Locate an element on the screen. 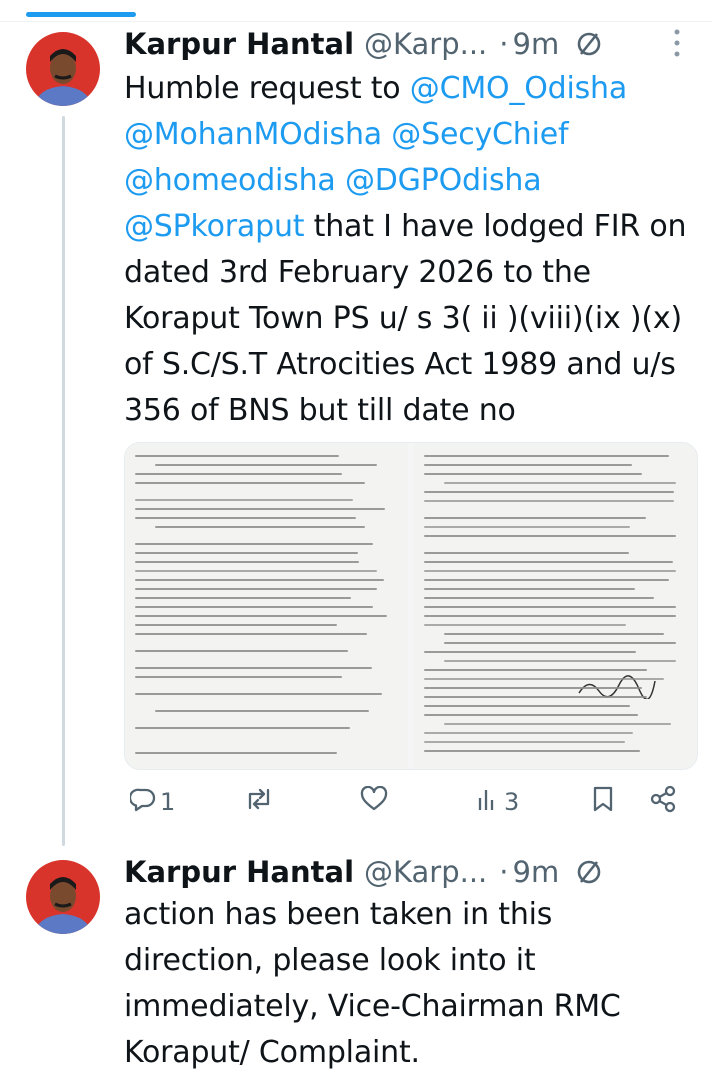 This screenshot has width=712, height=1090. retweet-icon is located at coordinates (259, 802).